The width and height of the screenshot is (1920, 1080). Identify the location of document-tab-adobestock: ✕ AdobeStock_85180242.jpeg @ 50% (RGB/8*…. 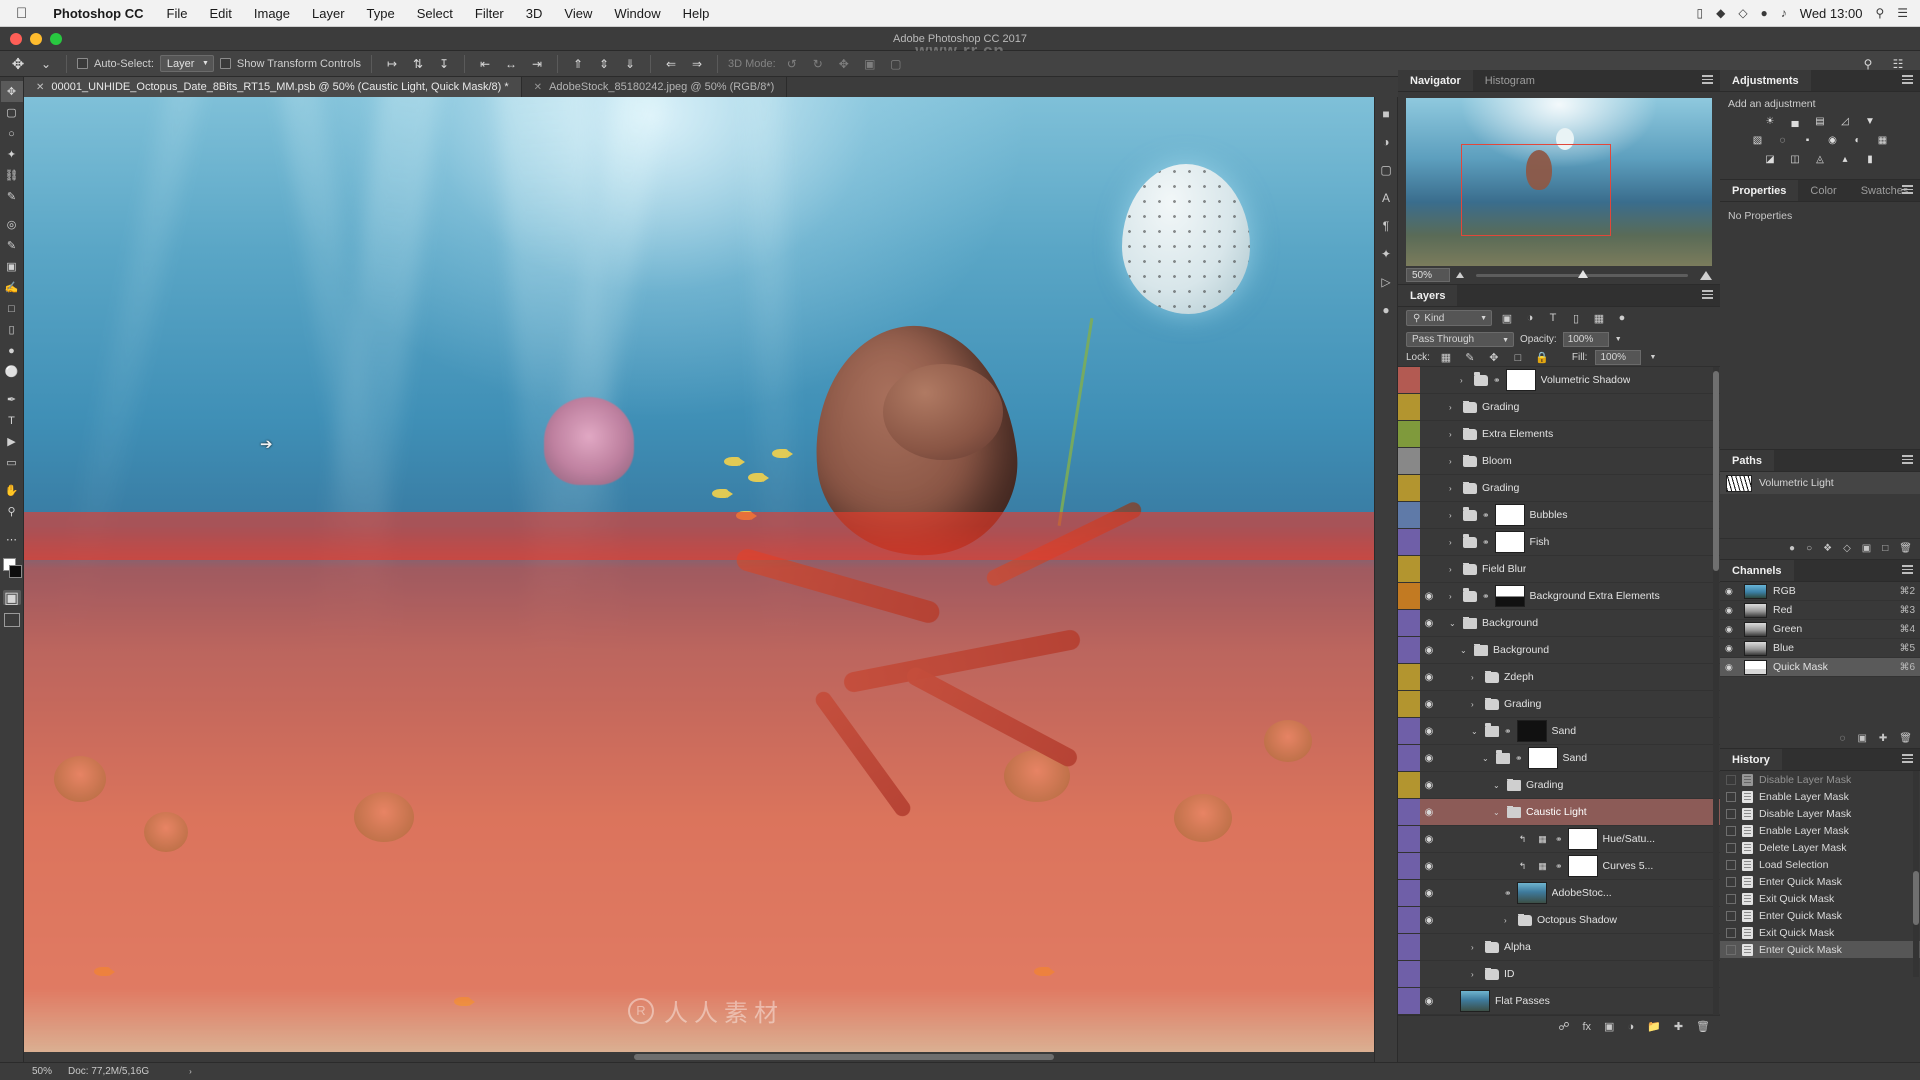
(655, 87).